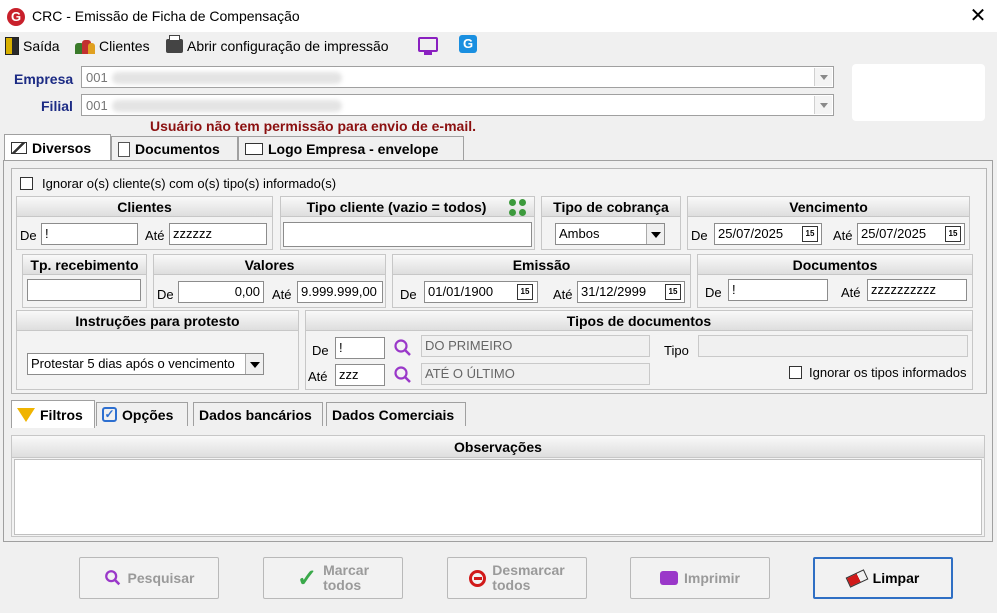 This screenshot has width=997, height=613. Describe the element at coordinates (254, 149) in the screenshot. I see `envelope-icon` at that location.